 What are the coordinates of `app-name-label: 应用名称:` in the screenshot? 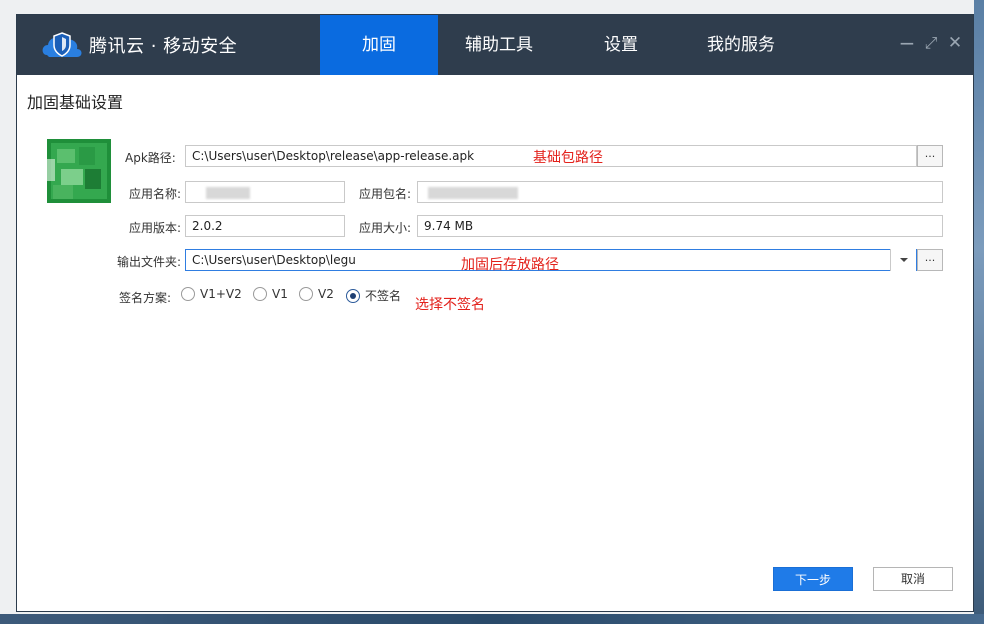 It's located at (155, 194).